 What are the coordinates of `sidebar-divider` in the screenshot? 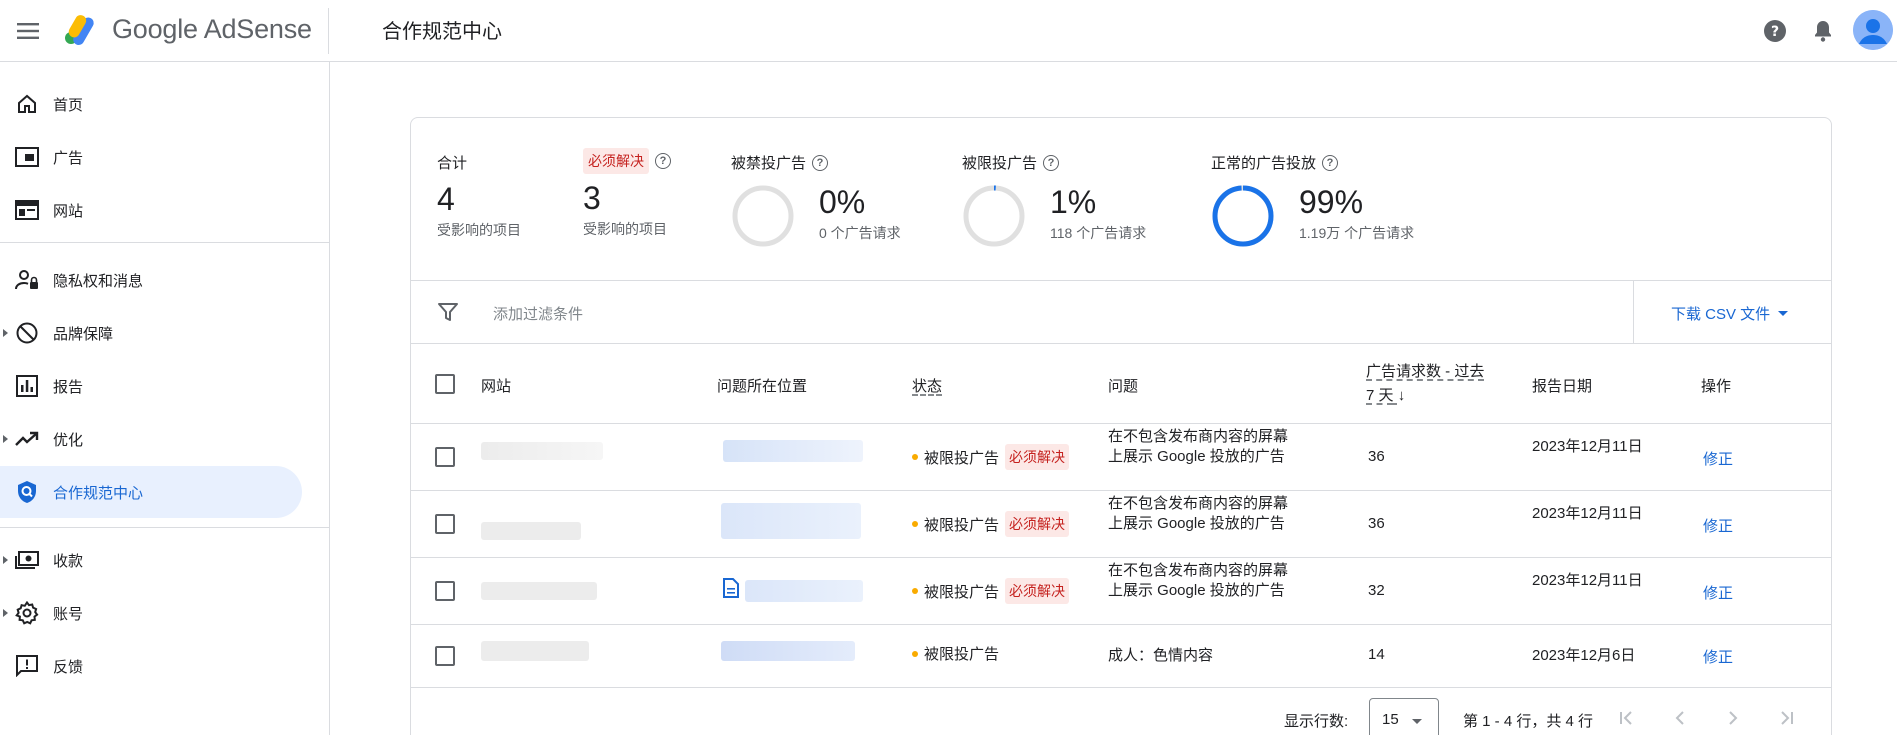 It's located at (165, 527).